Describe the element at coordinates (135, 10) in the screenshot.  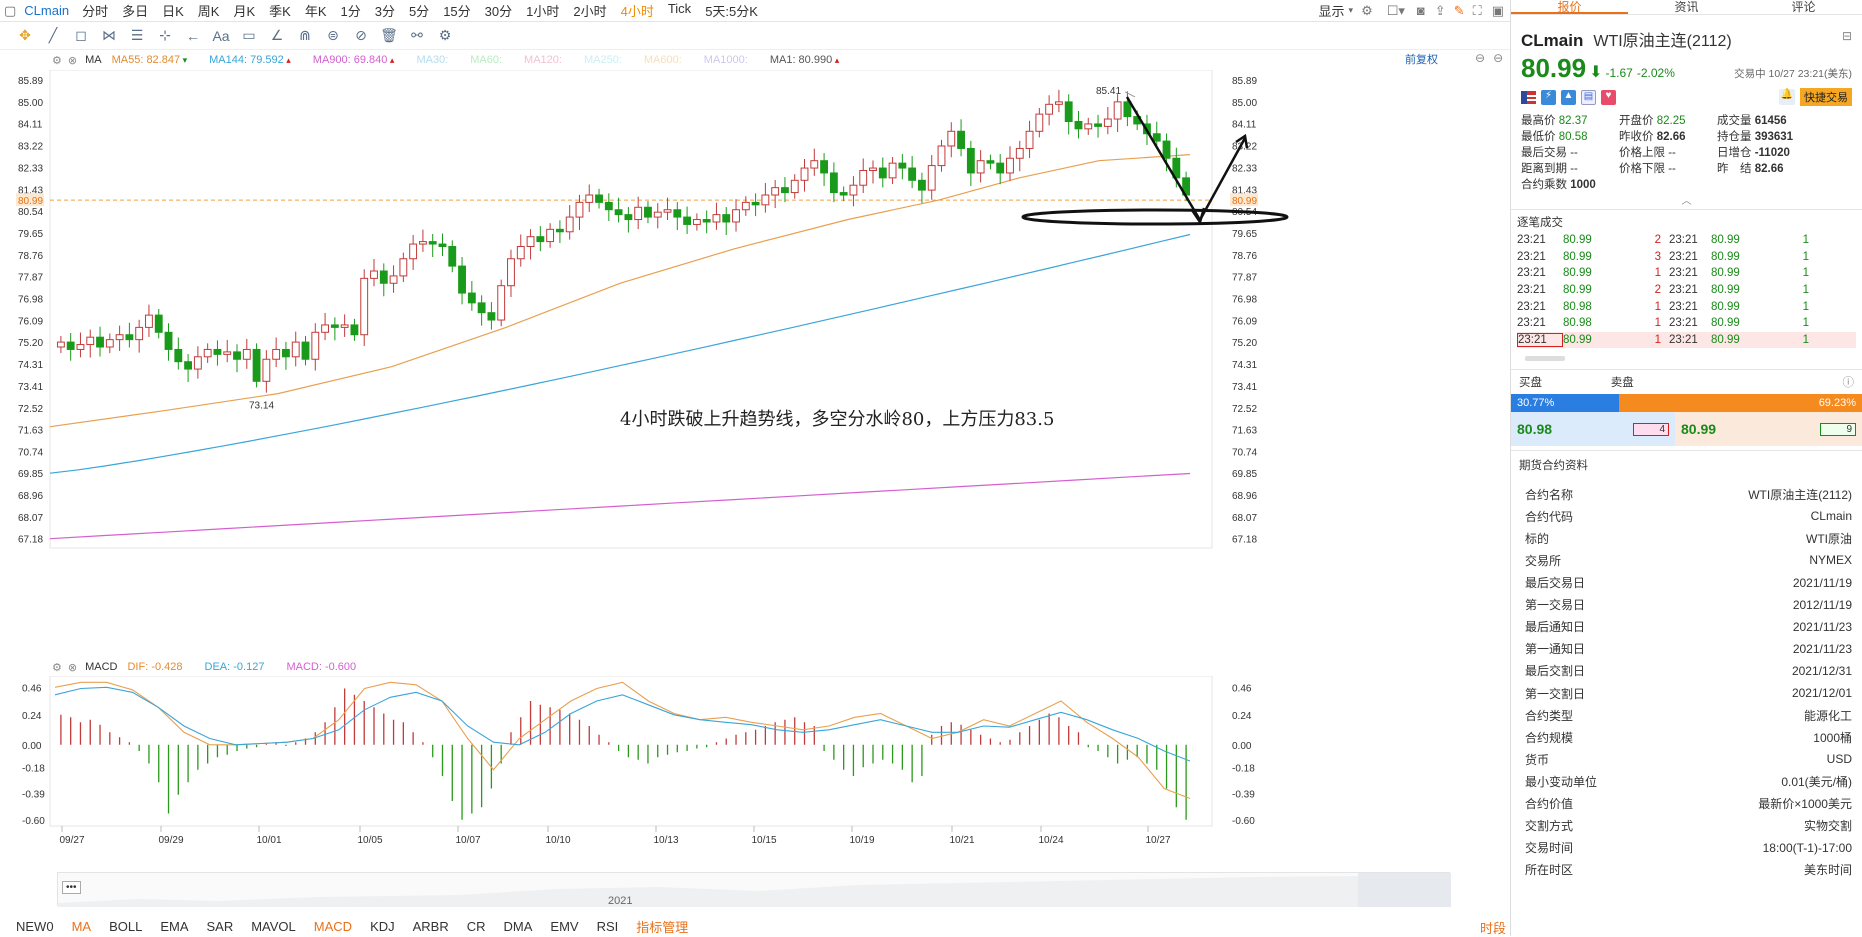
I see `timeframe-多日: 多日` at that location.